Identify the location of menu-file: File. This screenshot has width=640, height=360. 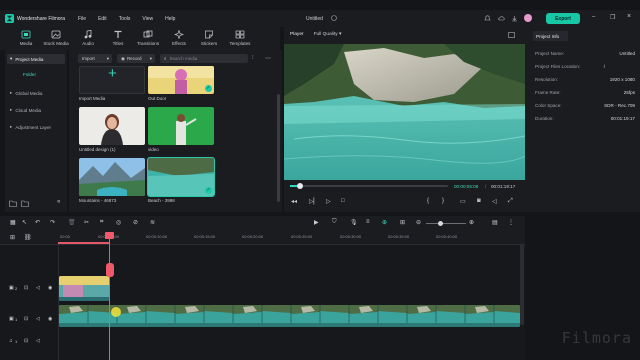
(82, 19).